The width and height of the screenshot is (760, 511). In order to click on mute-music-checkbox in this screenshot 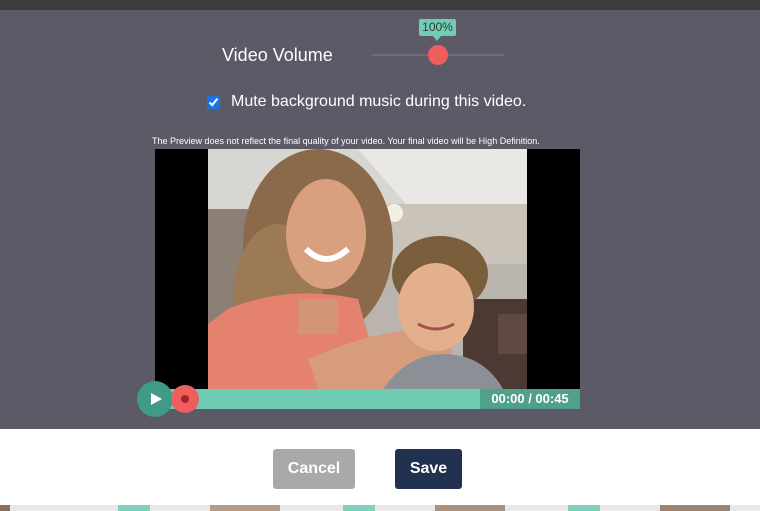, I will do `click(213, 102)`.